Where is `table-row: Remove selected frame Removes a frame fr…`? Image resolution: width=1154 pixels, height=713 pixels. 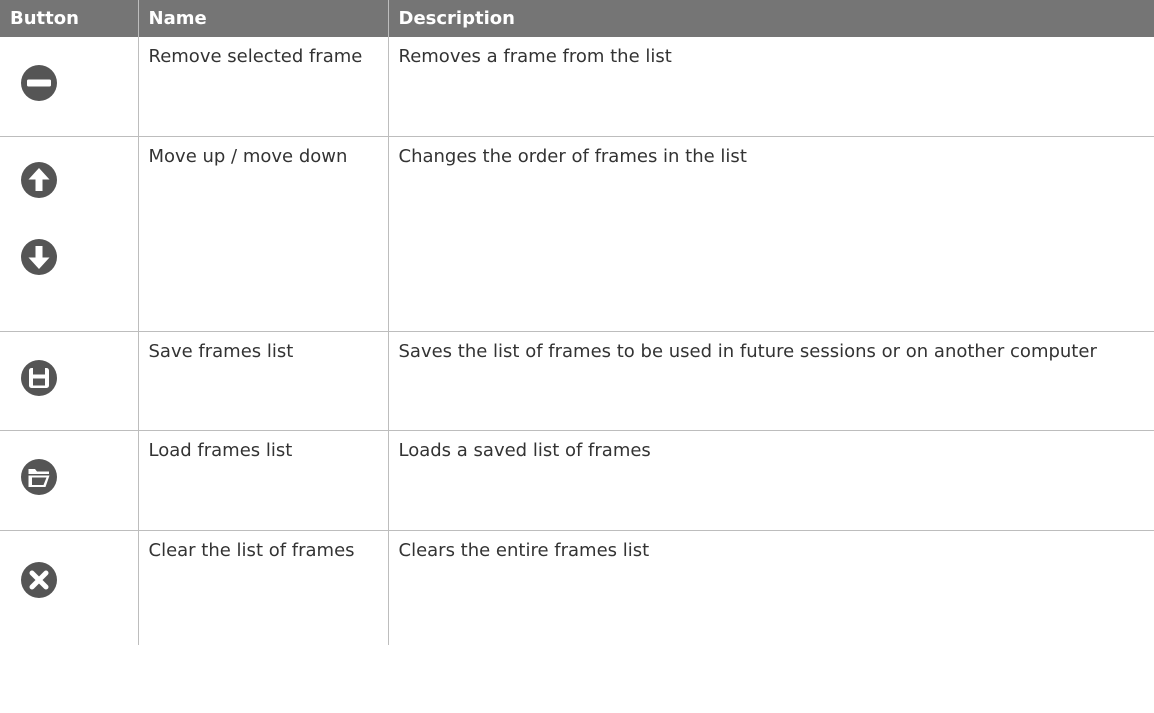
table-row: Remove selected frame Removes a frame fr… is located at coordinates (577, 87).